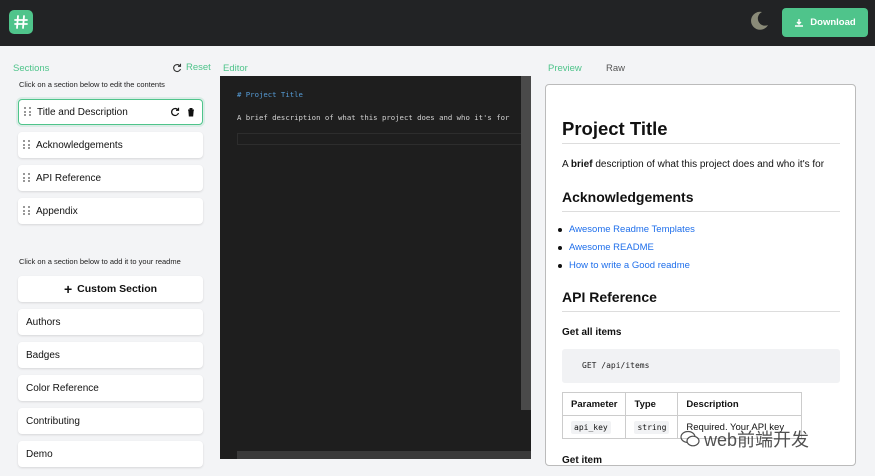  I want to click on download-button: Download, so click(825, 22).